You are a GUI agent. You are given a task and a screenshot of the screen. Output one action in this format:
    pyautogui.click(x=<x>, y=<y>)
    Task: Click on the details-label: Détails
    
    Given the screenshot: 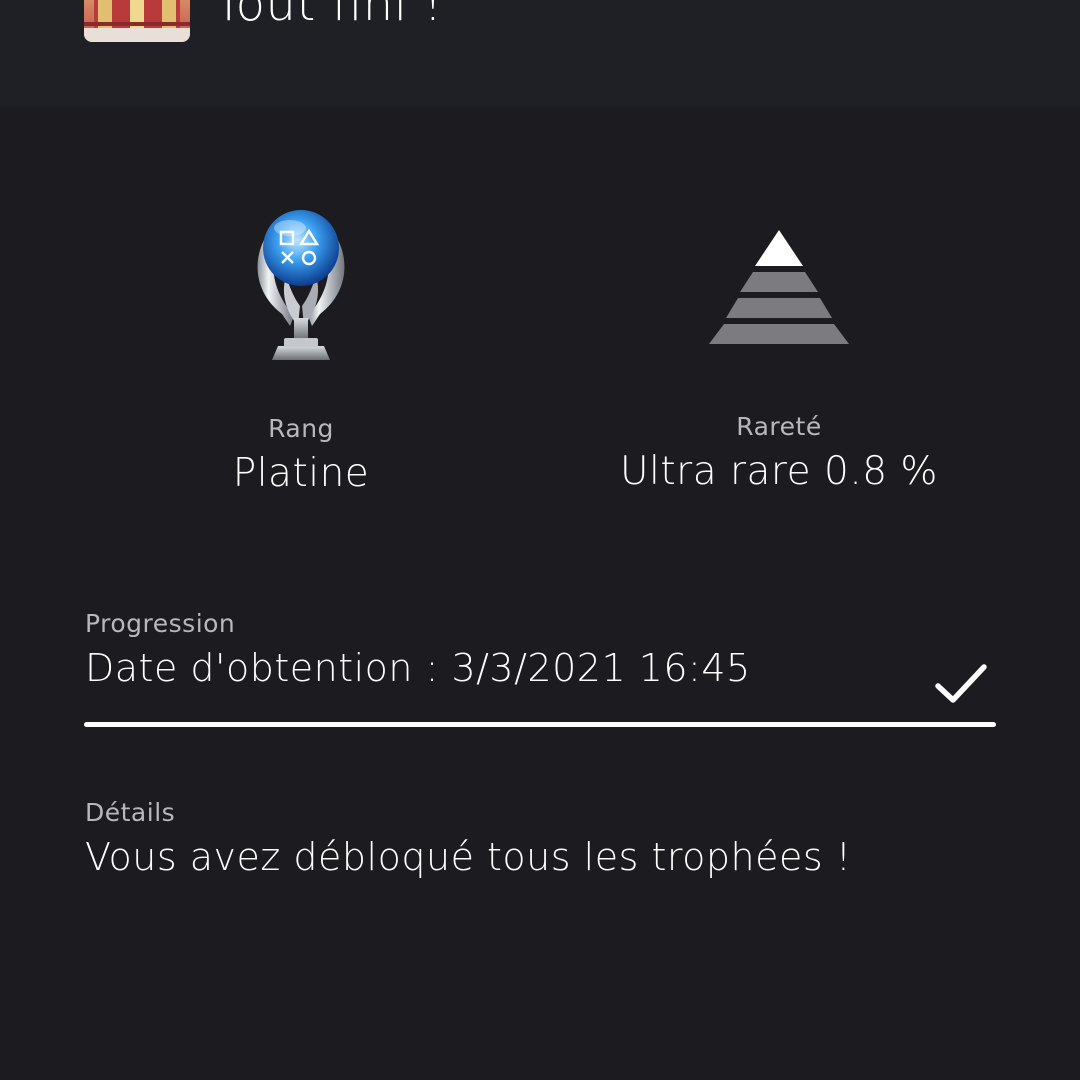 What is the action you would take?
    pyautogui.click(x=130, y=812)
    